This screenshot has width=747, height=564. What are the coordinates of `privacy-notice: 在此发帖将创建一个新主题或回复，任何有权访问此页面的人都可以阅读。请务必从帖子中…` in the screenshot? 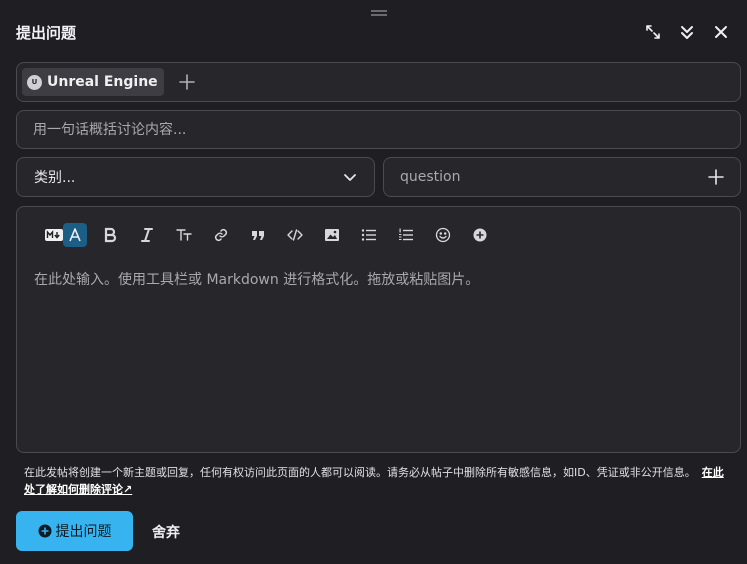 It's located at (374, 481).